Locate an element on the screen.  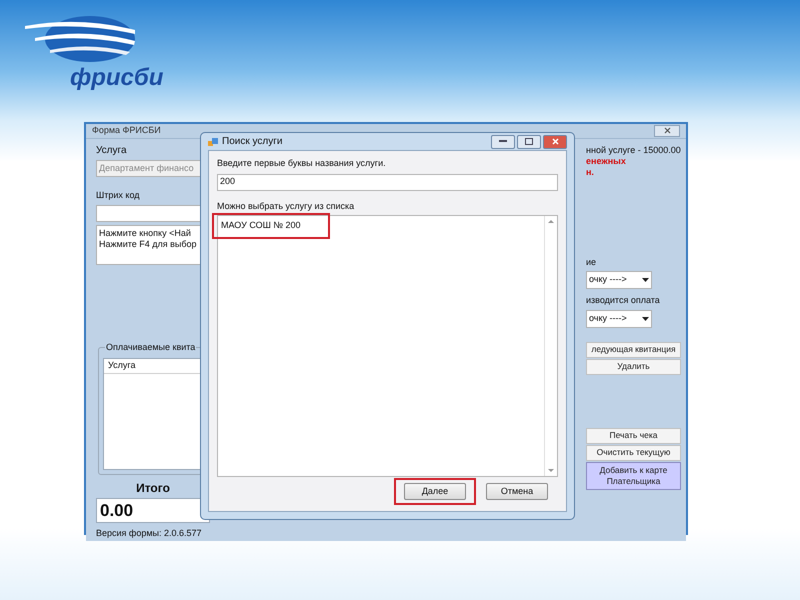
minimize-icon is located at coordinates (503, 141).